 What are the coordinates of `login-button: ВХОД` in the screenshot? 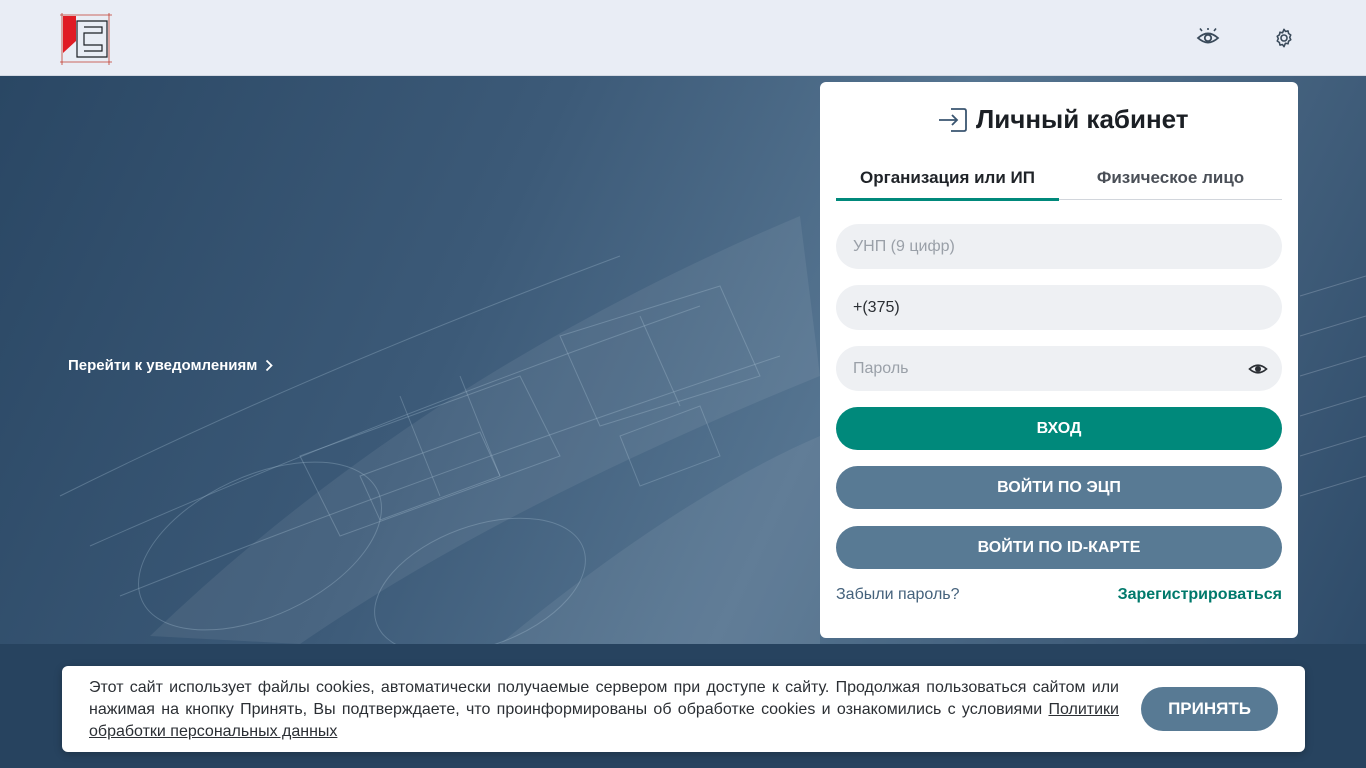 It's located at (1059, 428).